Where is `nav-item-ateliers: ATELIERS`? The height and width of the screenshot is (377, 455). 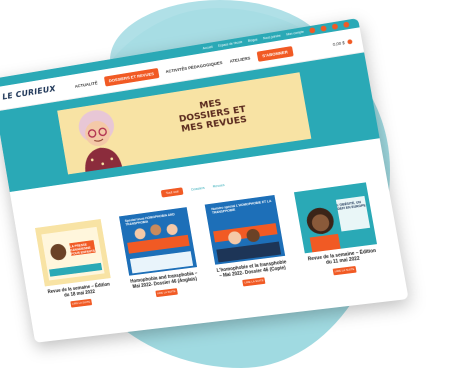
nav-item-ateliers: ATELIERS is located at coordinates (239, 59).